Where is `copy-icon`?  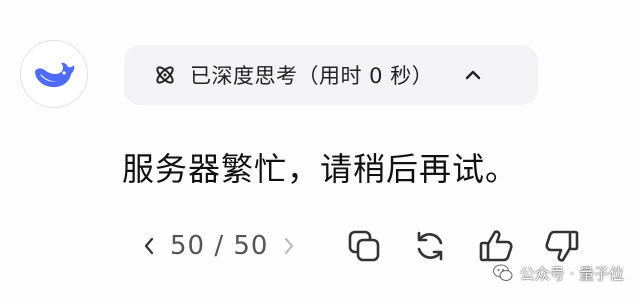
copy-icon is located at coordinates (364, 246).